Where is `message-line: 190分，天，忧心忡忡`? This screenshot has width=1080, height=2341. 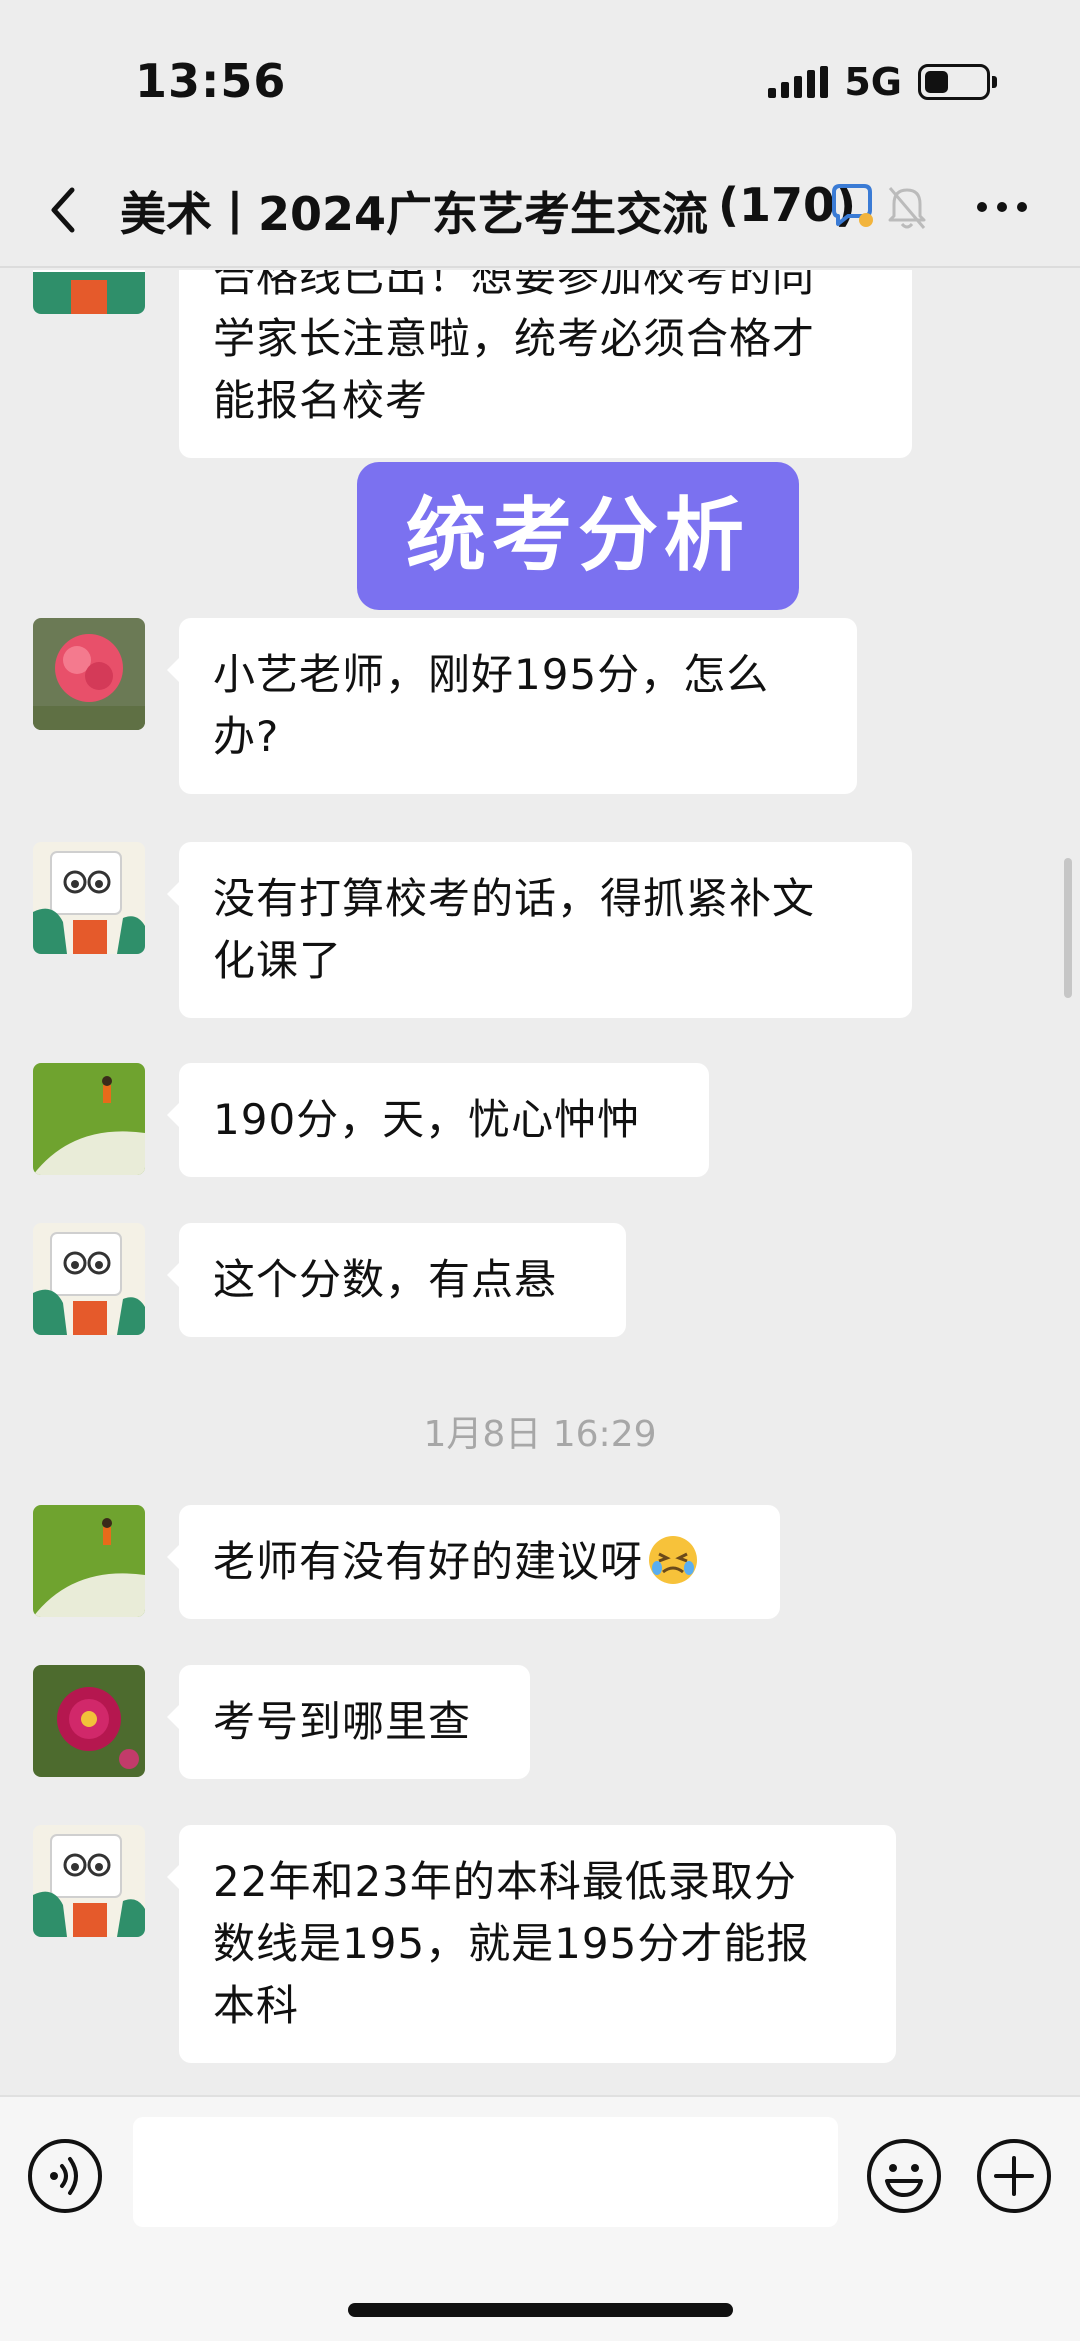 message-line: 190分，天，忧心忡忡 is located at coordinates (427, 1119).